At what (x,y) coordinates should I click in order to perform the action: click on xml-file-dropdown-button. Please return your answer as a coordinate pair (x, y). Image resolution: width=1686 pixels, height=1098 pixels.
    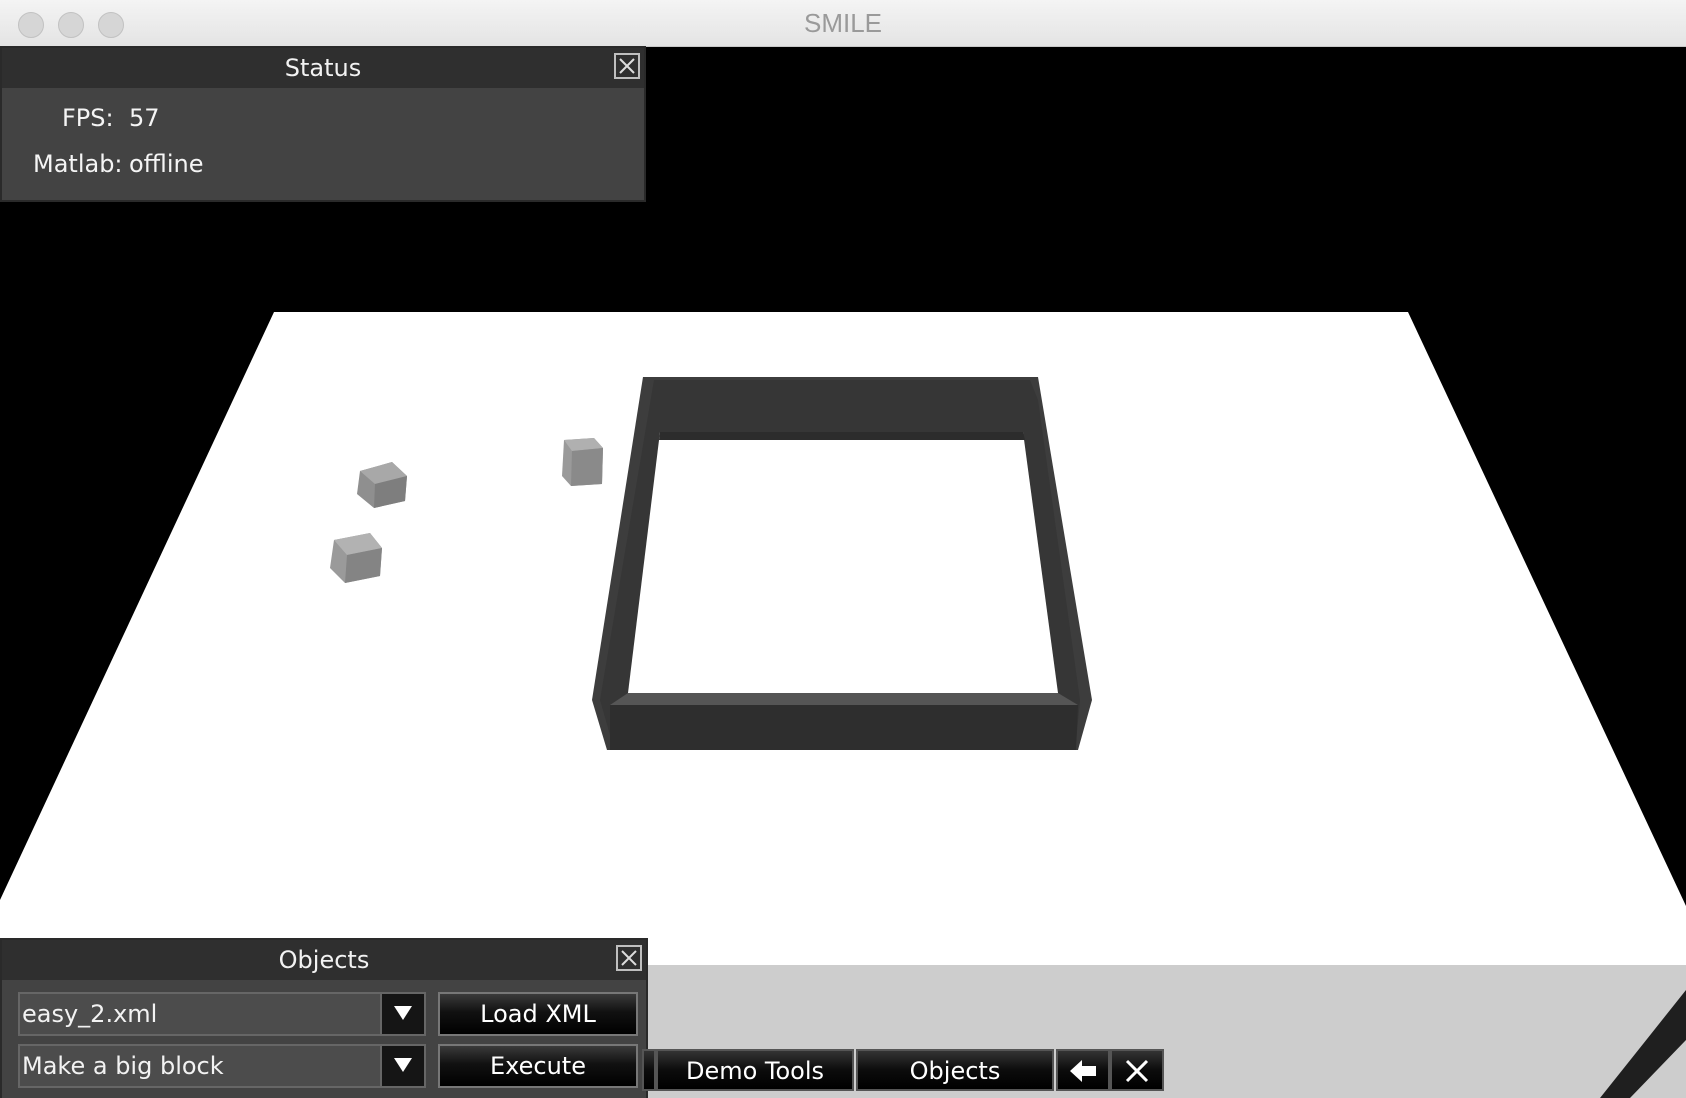
    Looking at the image, I should click on (402, 1014).